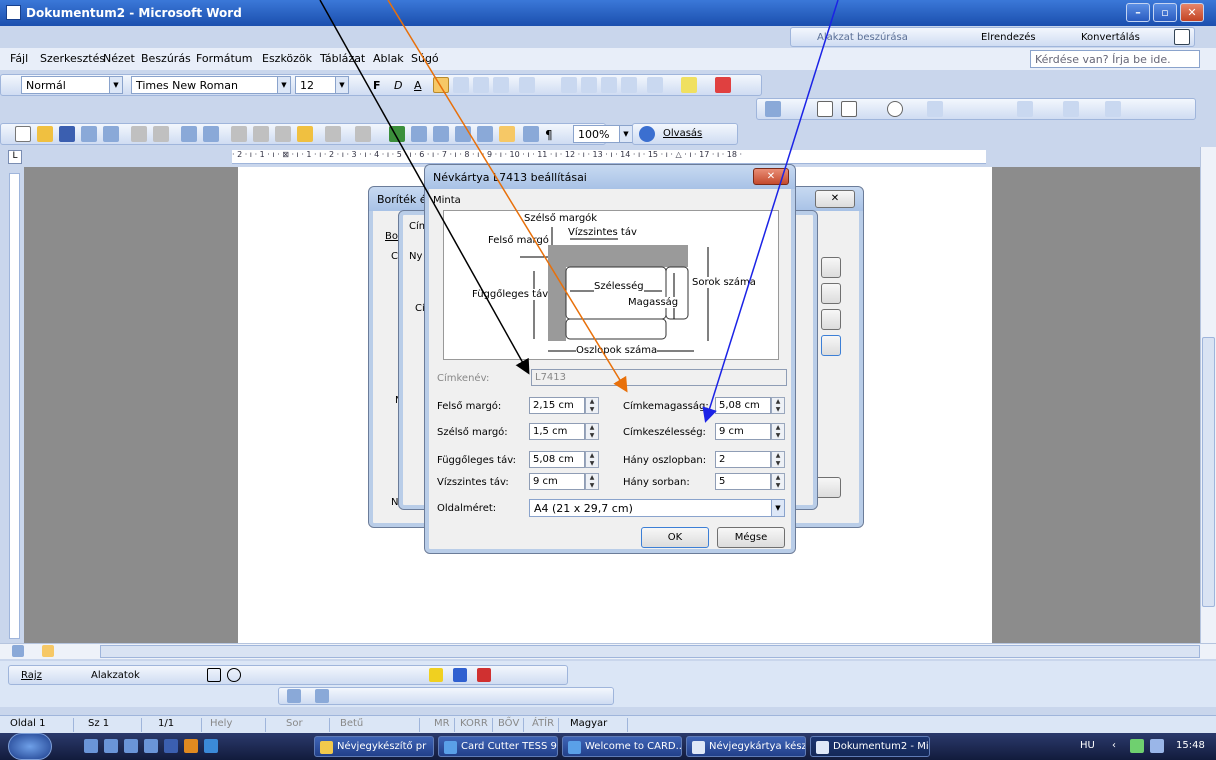 Image resolution: width=1216 pixels, height=760 pixels. Describe the element at coordinates (191, 746) in the screenshot. I see `media-quicklaunch-icon` at that location.